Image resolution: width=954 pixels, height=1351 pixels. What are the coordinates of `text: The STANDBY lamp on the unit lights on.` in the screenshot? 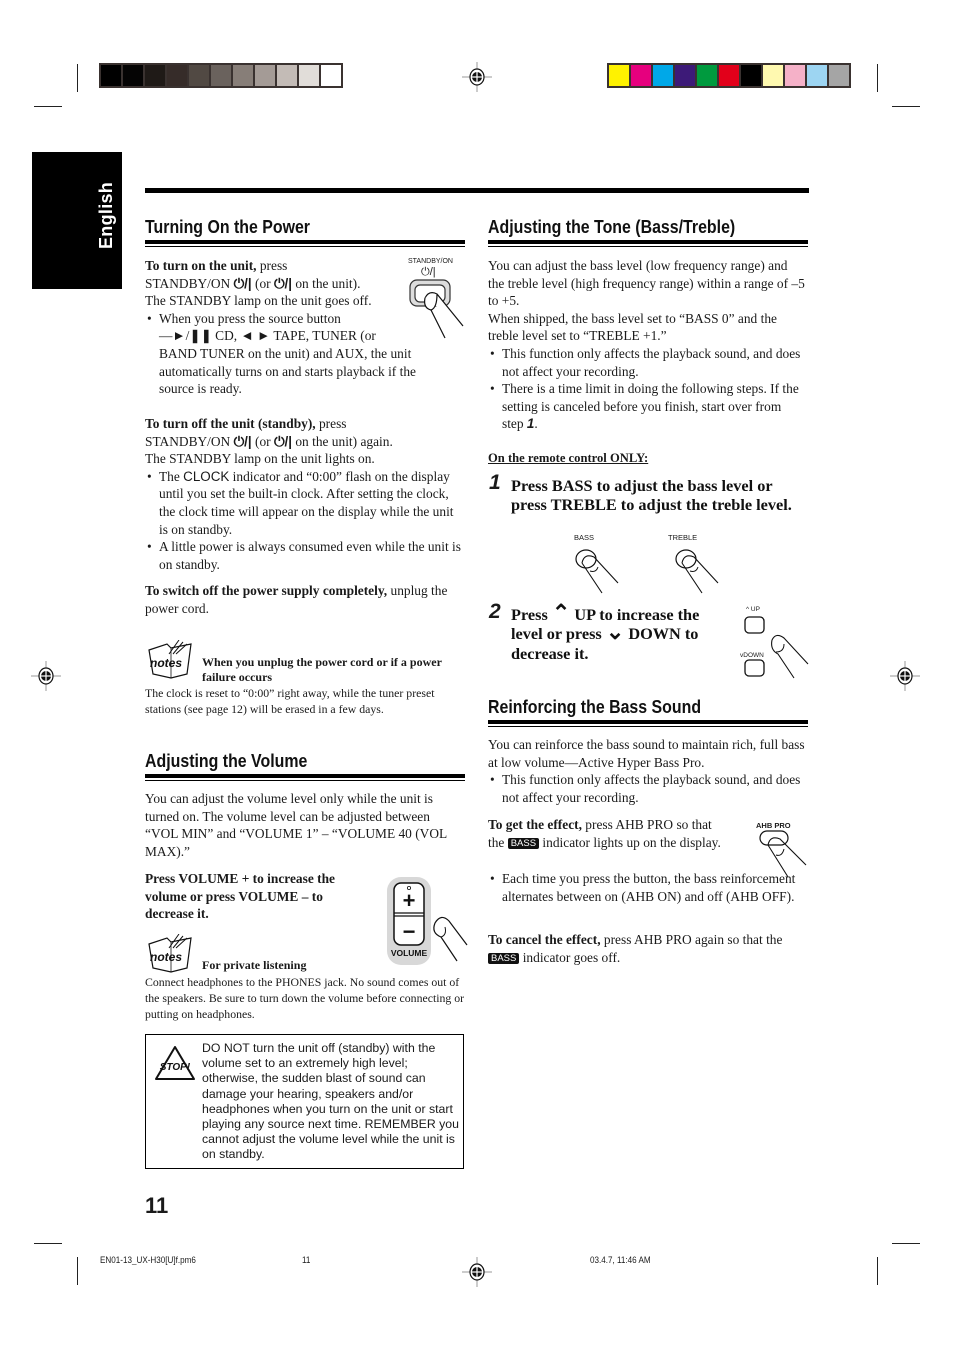 It's located at (260, 459).